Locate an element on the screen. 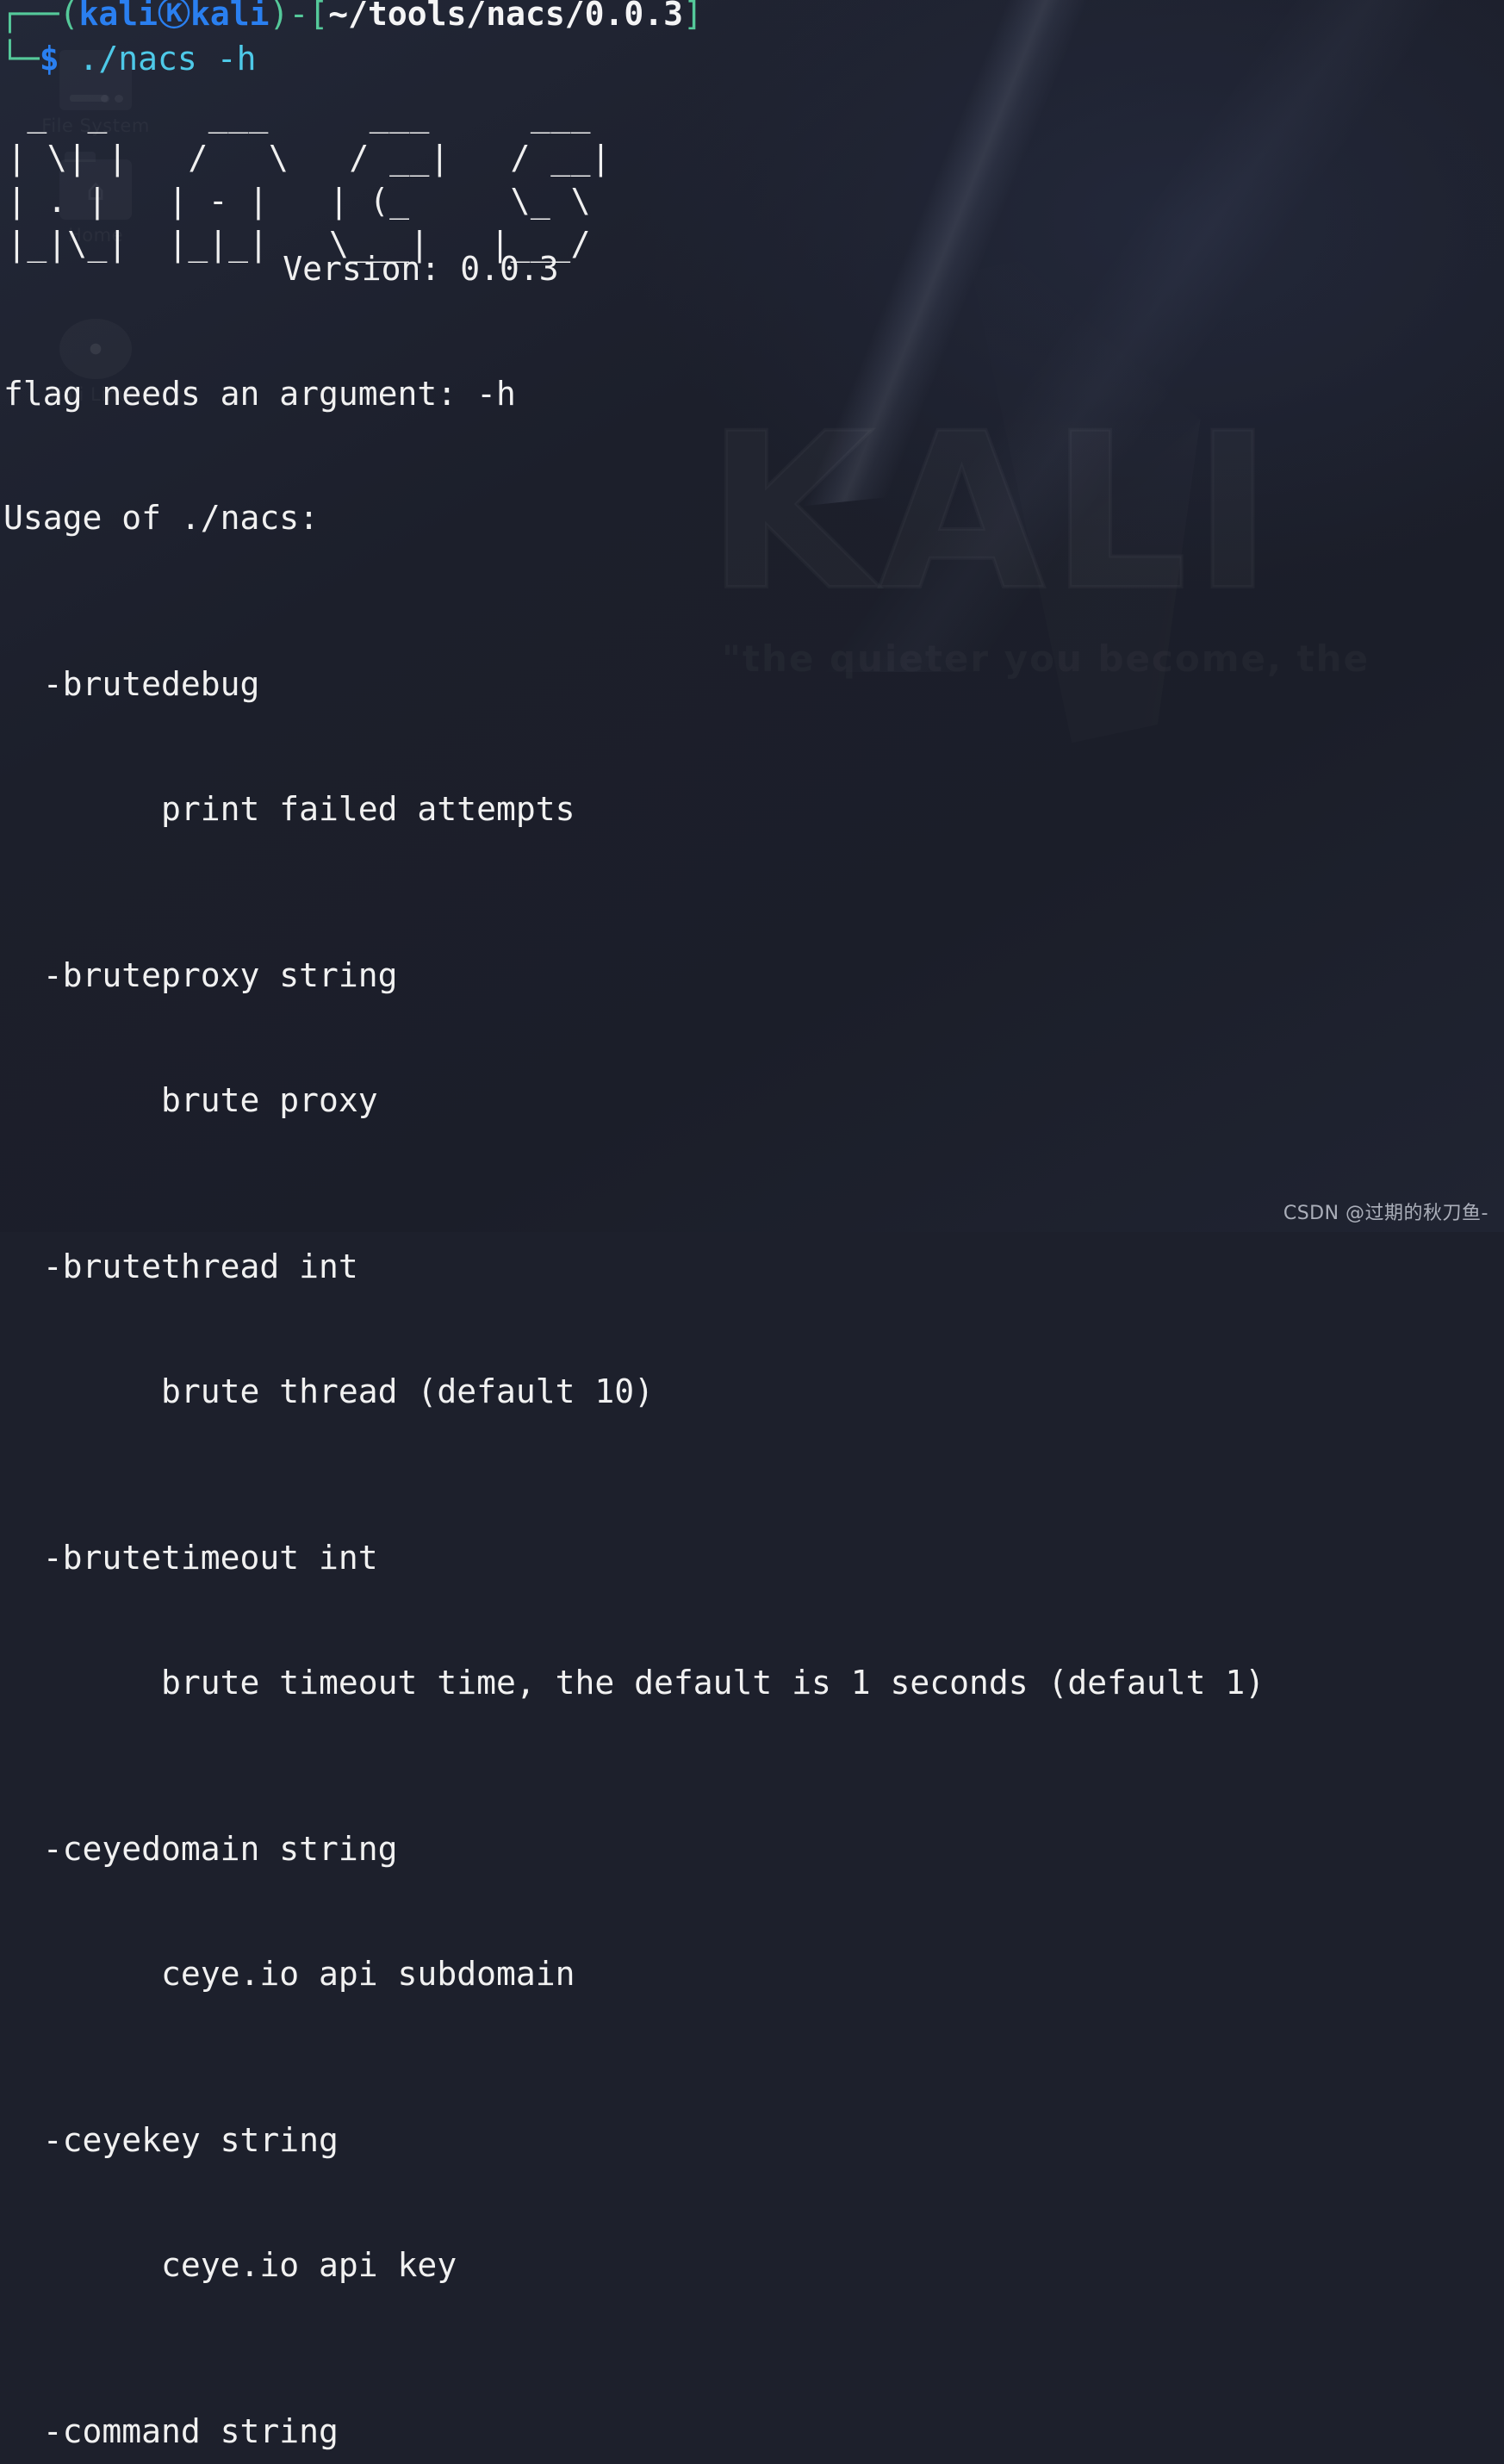  option-flag: -command string is located at coordinates (171, 2431).